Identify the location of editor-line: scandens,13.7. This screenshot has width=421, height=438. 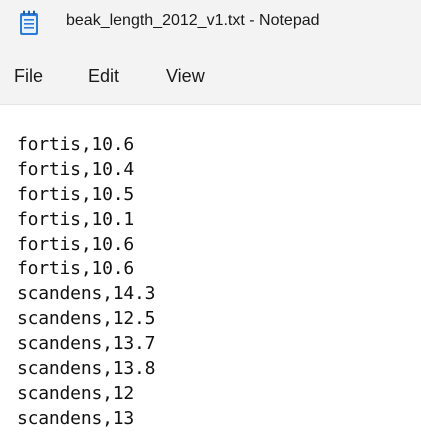
(86, 344).